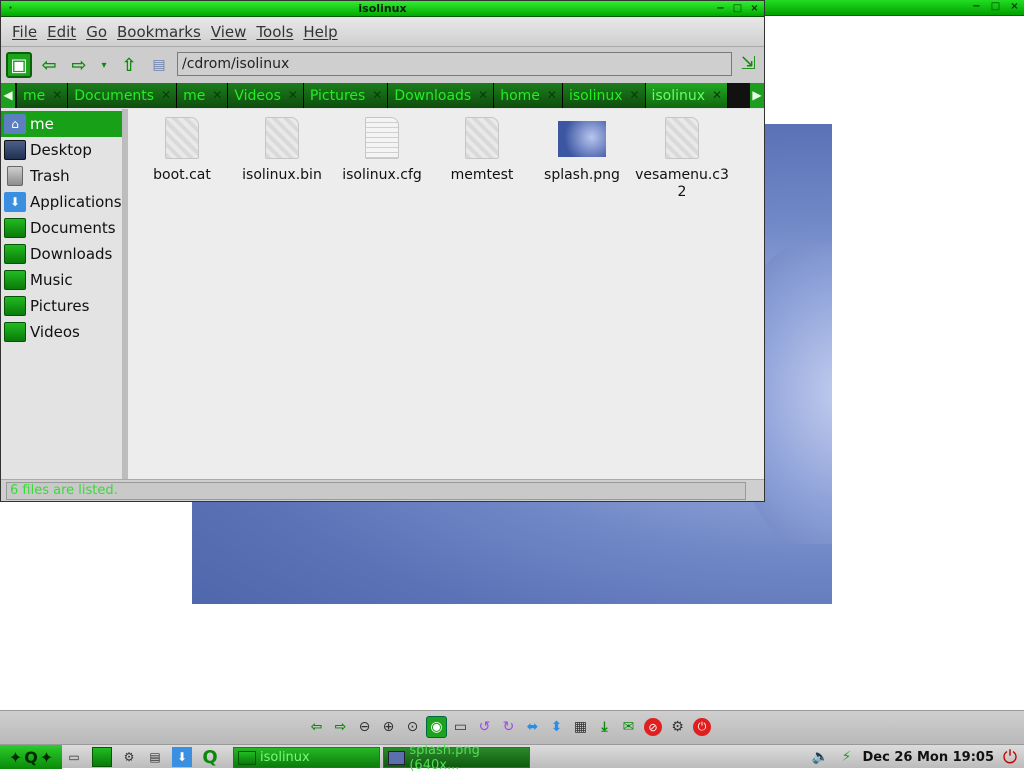  Describe the element at coordinates (320, 32) in the screenshot. I see `menu-help: Help` at that location.